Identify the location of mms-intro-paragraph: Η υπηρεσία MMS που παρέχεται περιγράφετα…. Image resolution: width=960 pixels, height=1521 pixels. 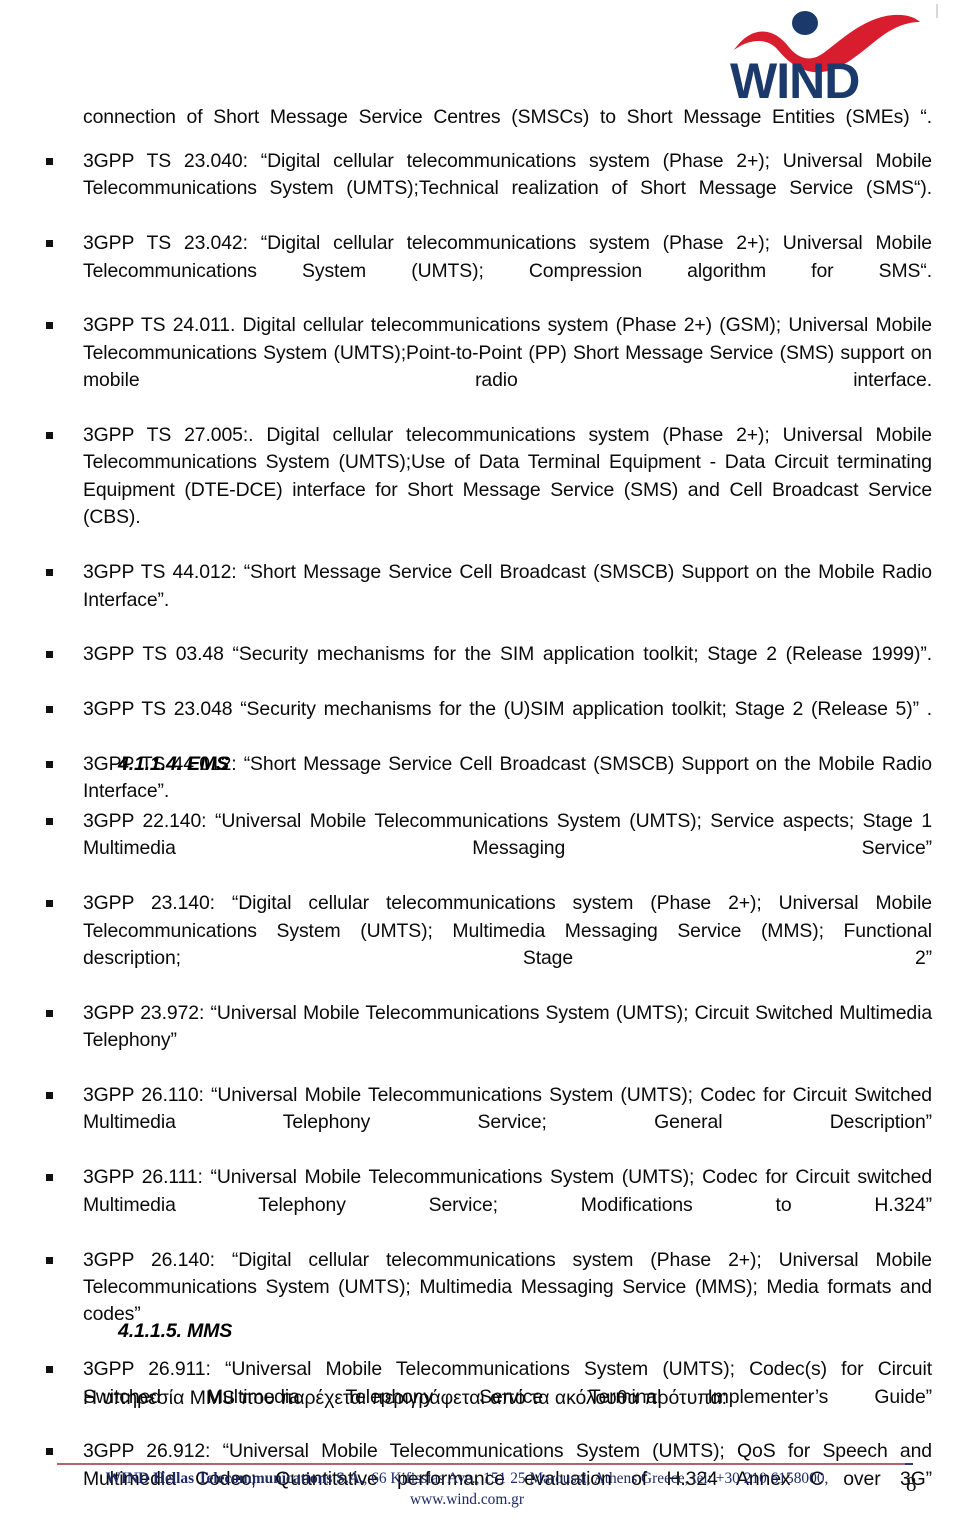
(405, 1398).